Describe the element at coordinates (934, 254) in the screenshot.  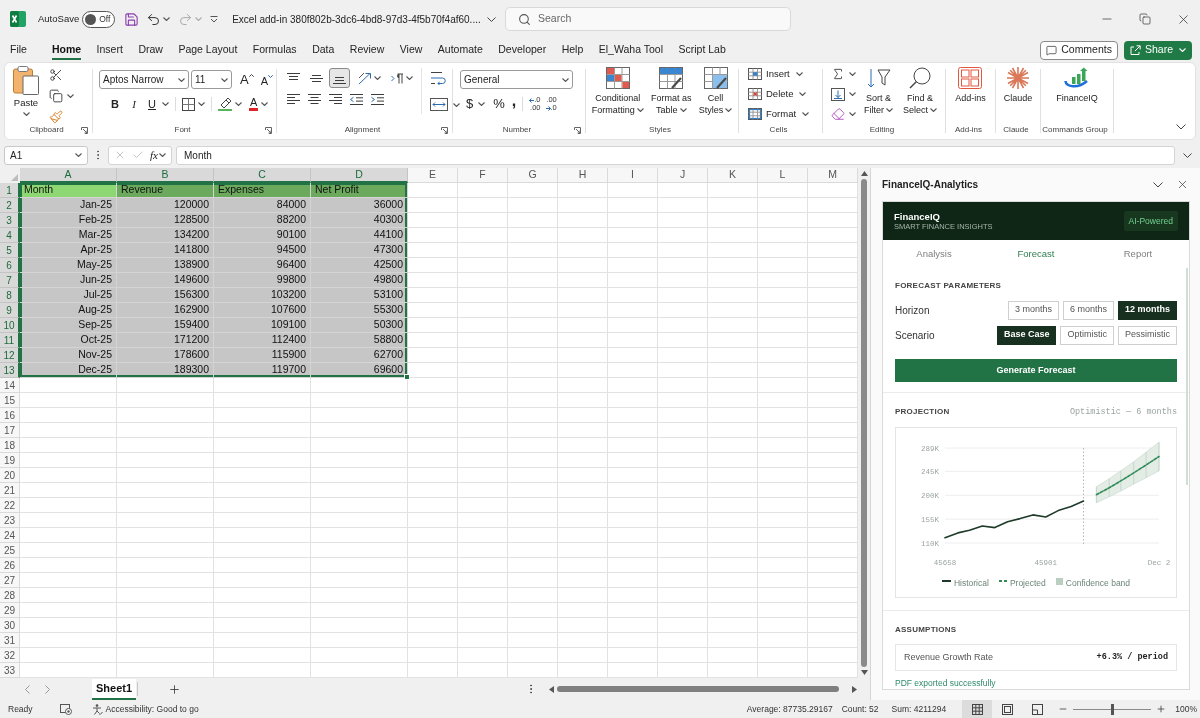
I see `pane-tab: Analysis` at that location.